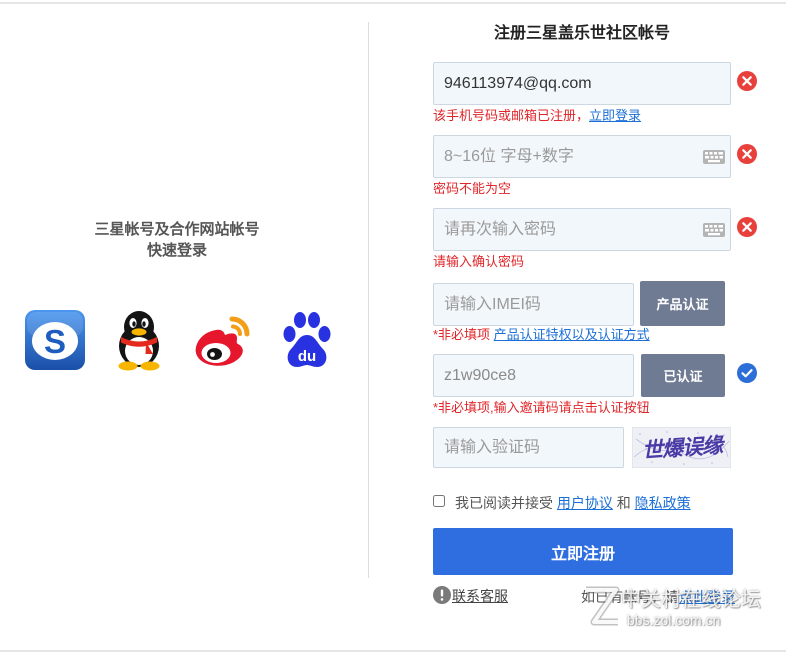 Image resolution: width=786 pixels, height=654 pixels. I want to click on watermark-line1: 中关村在线论坛, so click(691, 600).